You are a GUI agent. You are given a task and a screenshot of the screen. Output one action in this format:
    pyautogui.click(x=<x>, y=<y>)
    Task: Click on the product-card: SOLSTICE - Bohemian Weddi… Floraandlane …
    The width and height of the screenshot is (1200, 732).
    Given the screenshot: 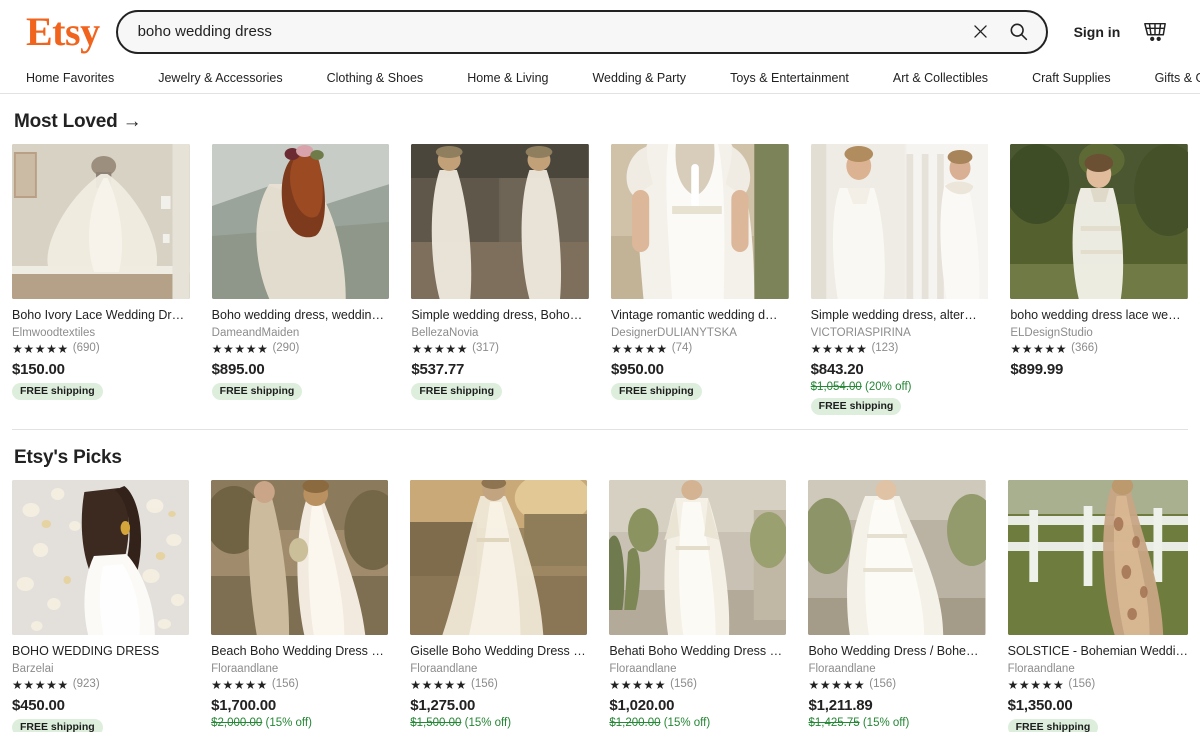 What is the action you would take?
    pyautogui.click(x=1097, y=606)
    